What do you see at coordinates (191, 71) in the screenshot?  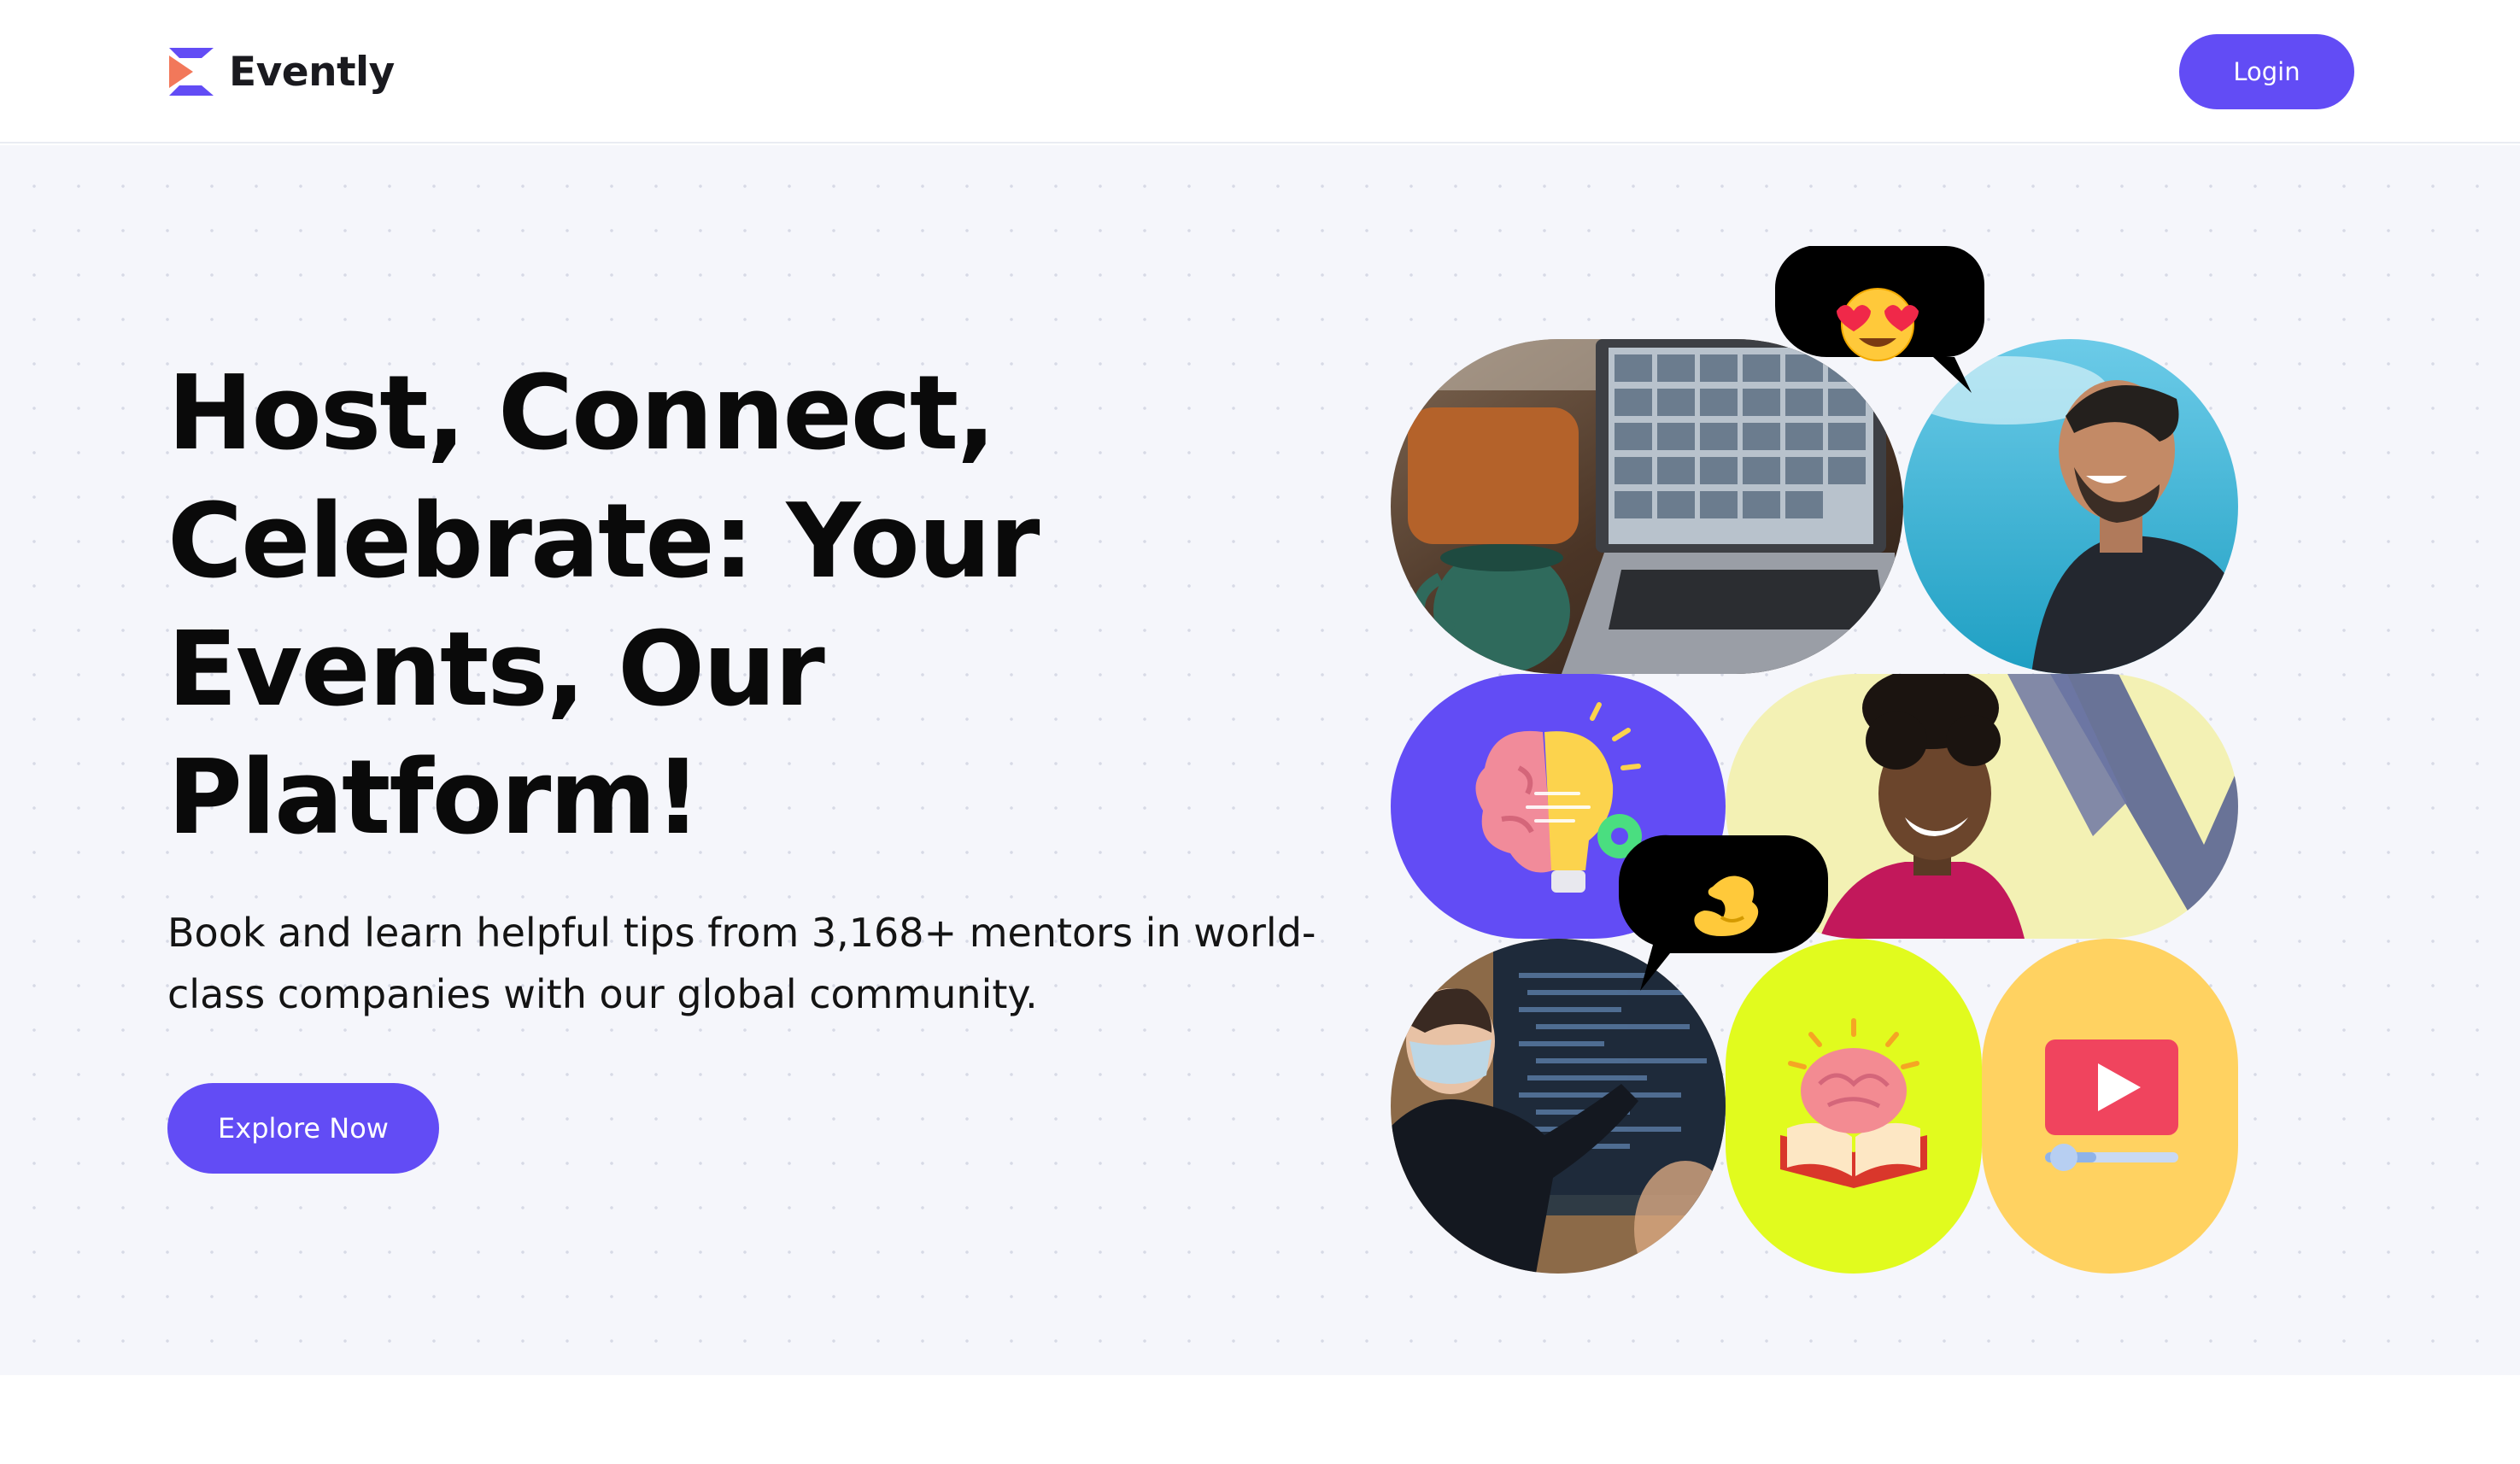 I see `evently-logo-icon` at bounding box center [191, 71].